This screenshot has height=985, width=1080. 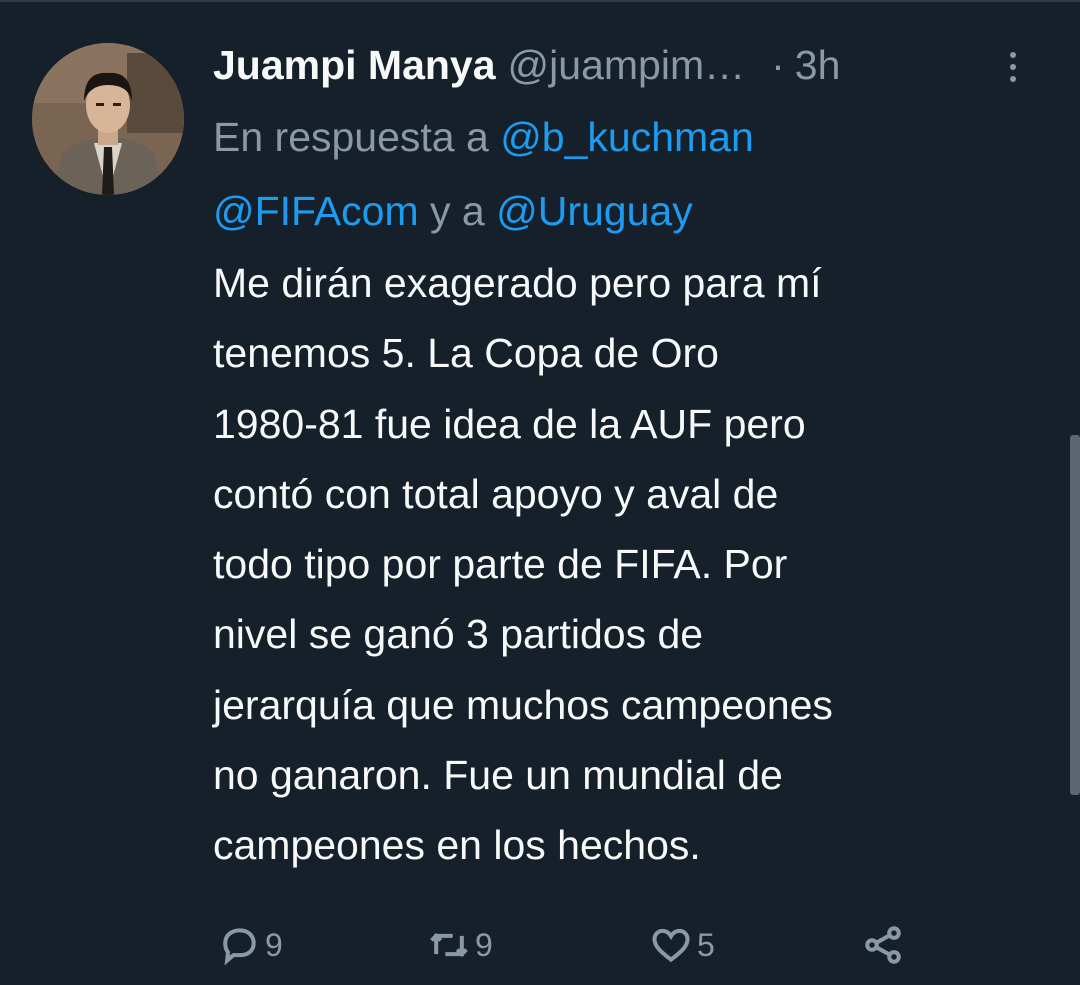 I want to click on reply-join: y a, so click(x=457, y=211).